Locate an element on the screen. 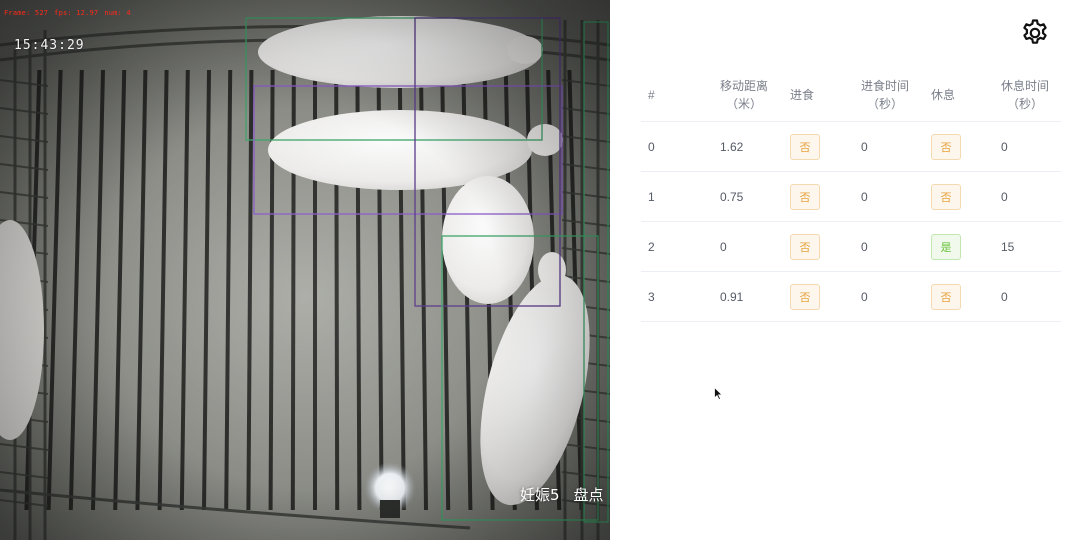 This screenshot has width=1080, height=540. row-distance: 1.62 is located at coordinates (732, 146).